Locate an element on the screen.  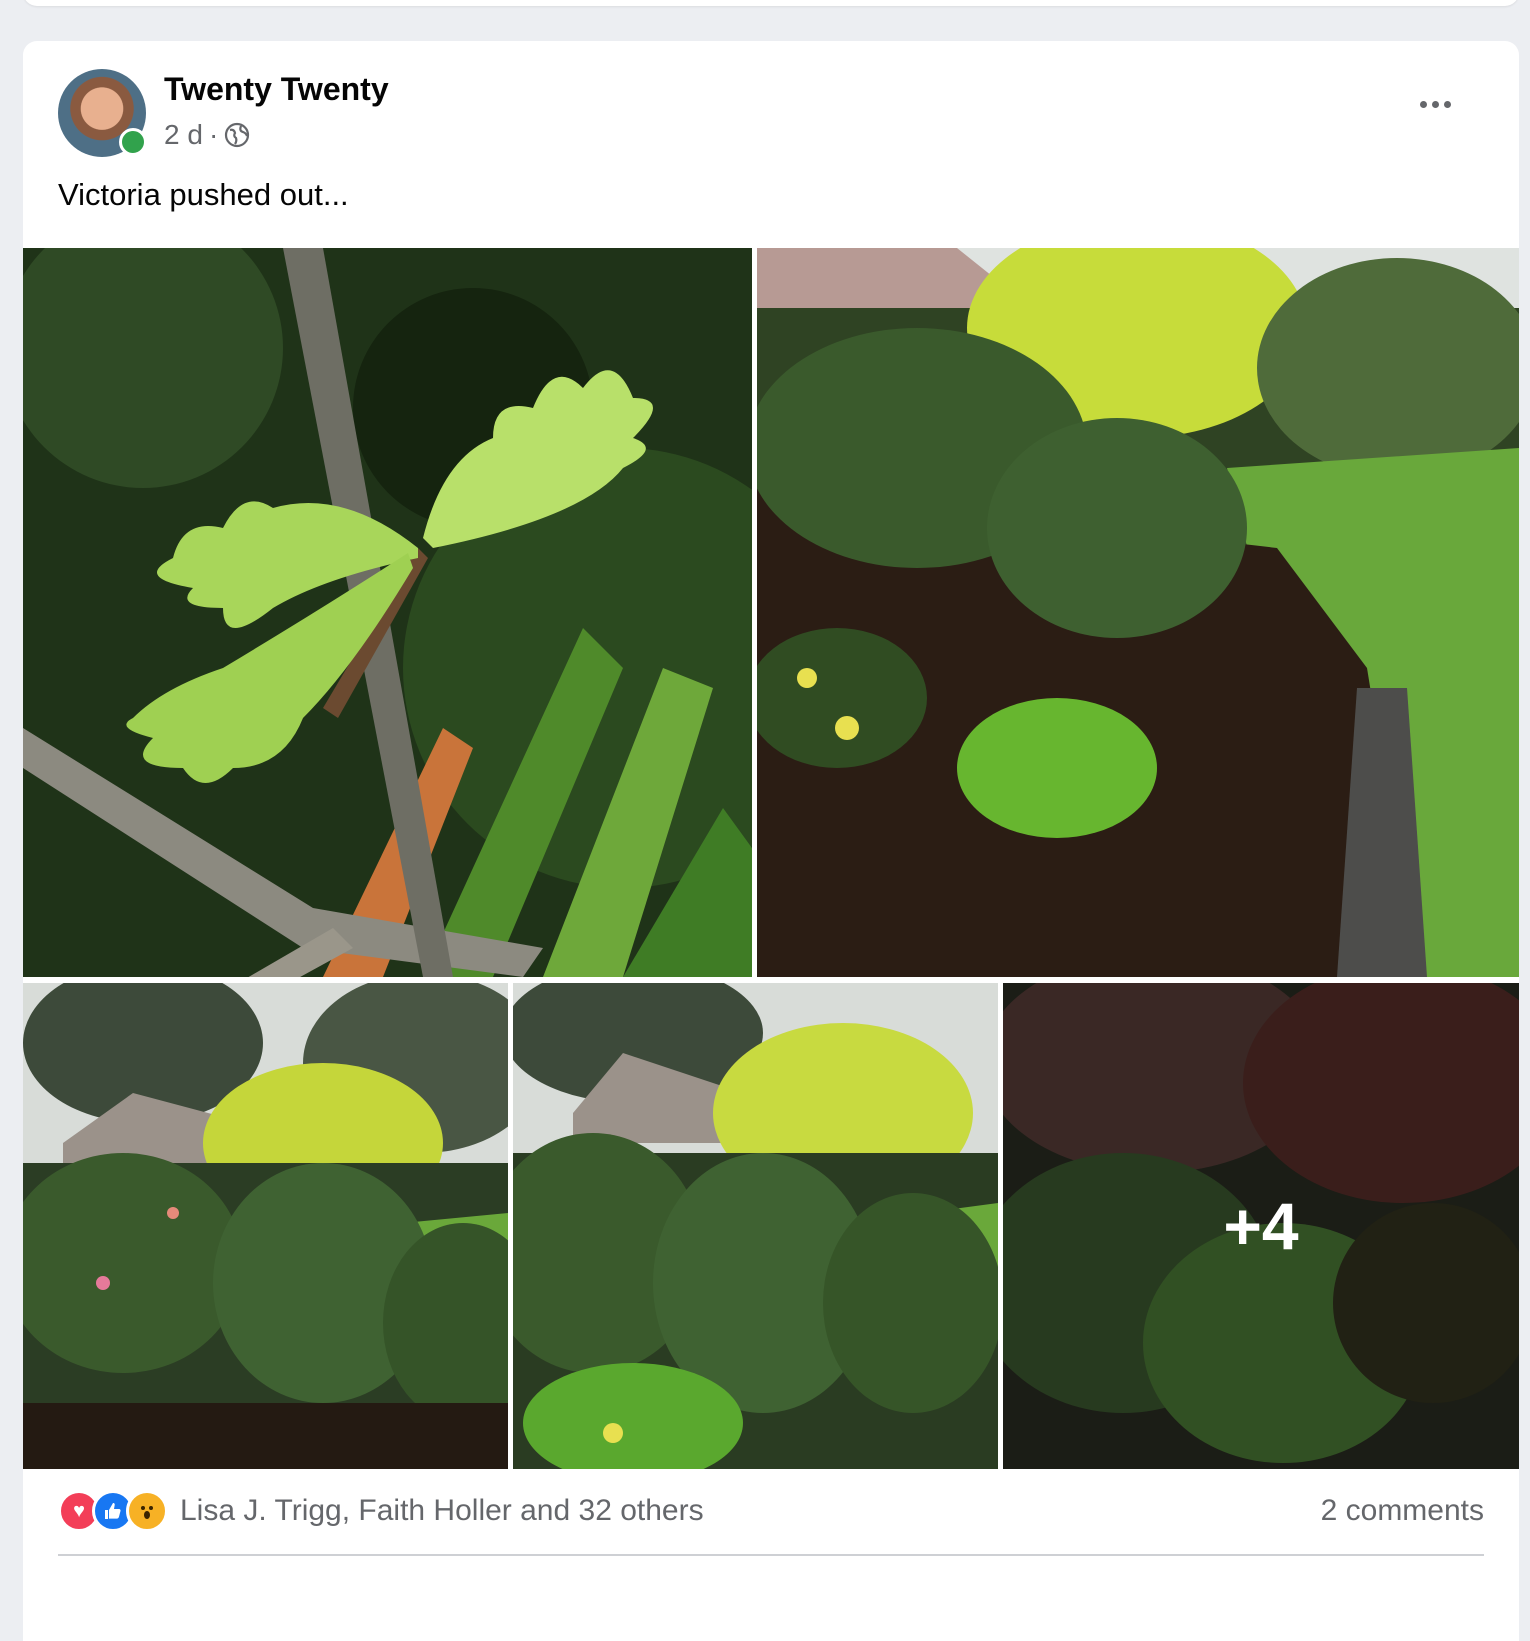
more-photos-overlay: +4 is located at coordinates (1261, 1226).